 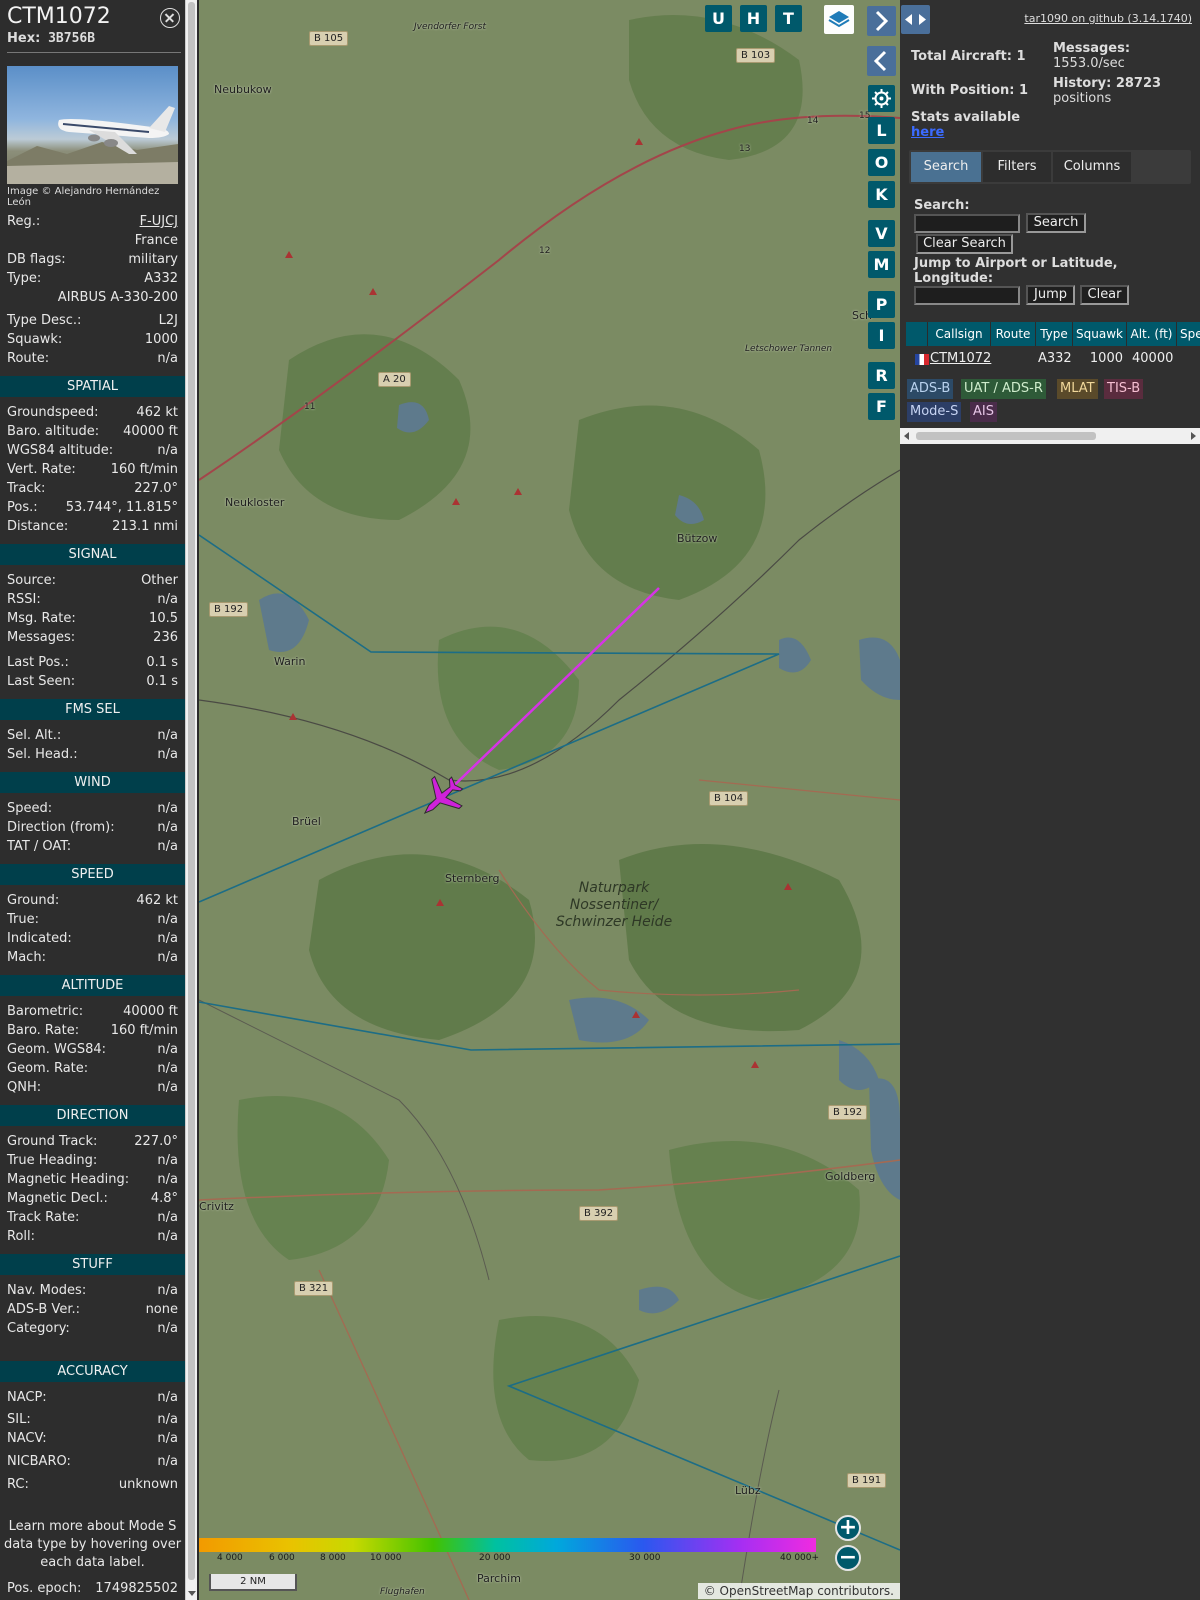 I want to click on toggle-m-button: M, so click(x=881, y=264).